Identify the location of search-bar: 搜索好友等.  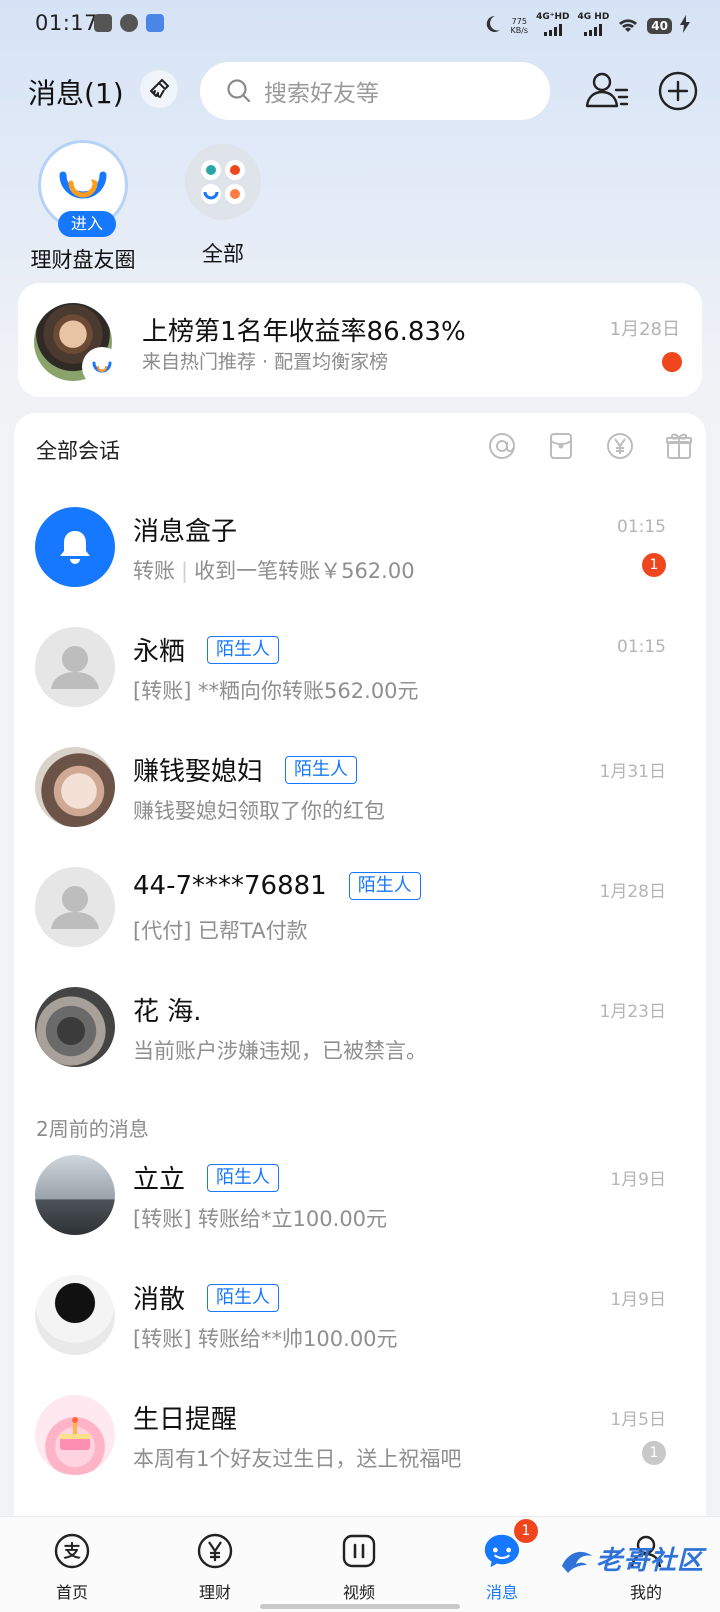
(375, 91).